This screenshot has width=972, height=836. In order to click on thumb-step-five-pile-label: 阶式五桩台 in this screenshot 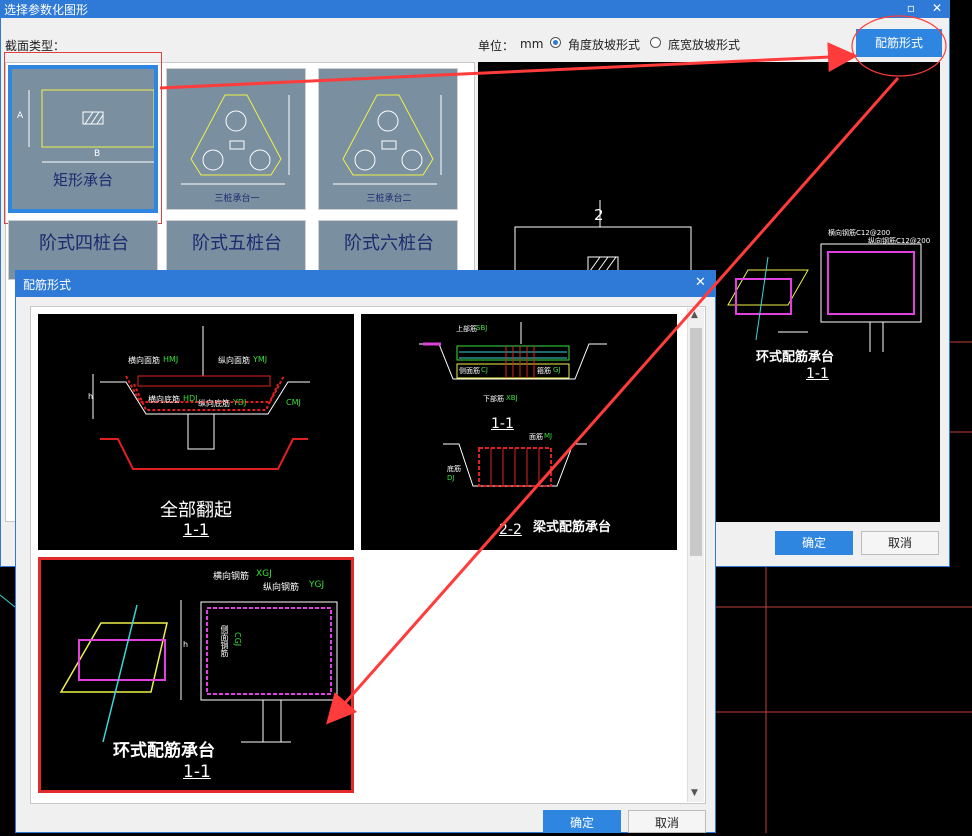, I will do `click(237, 243)`.